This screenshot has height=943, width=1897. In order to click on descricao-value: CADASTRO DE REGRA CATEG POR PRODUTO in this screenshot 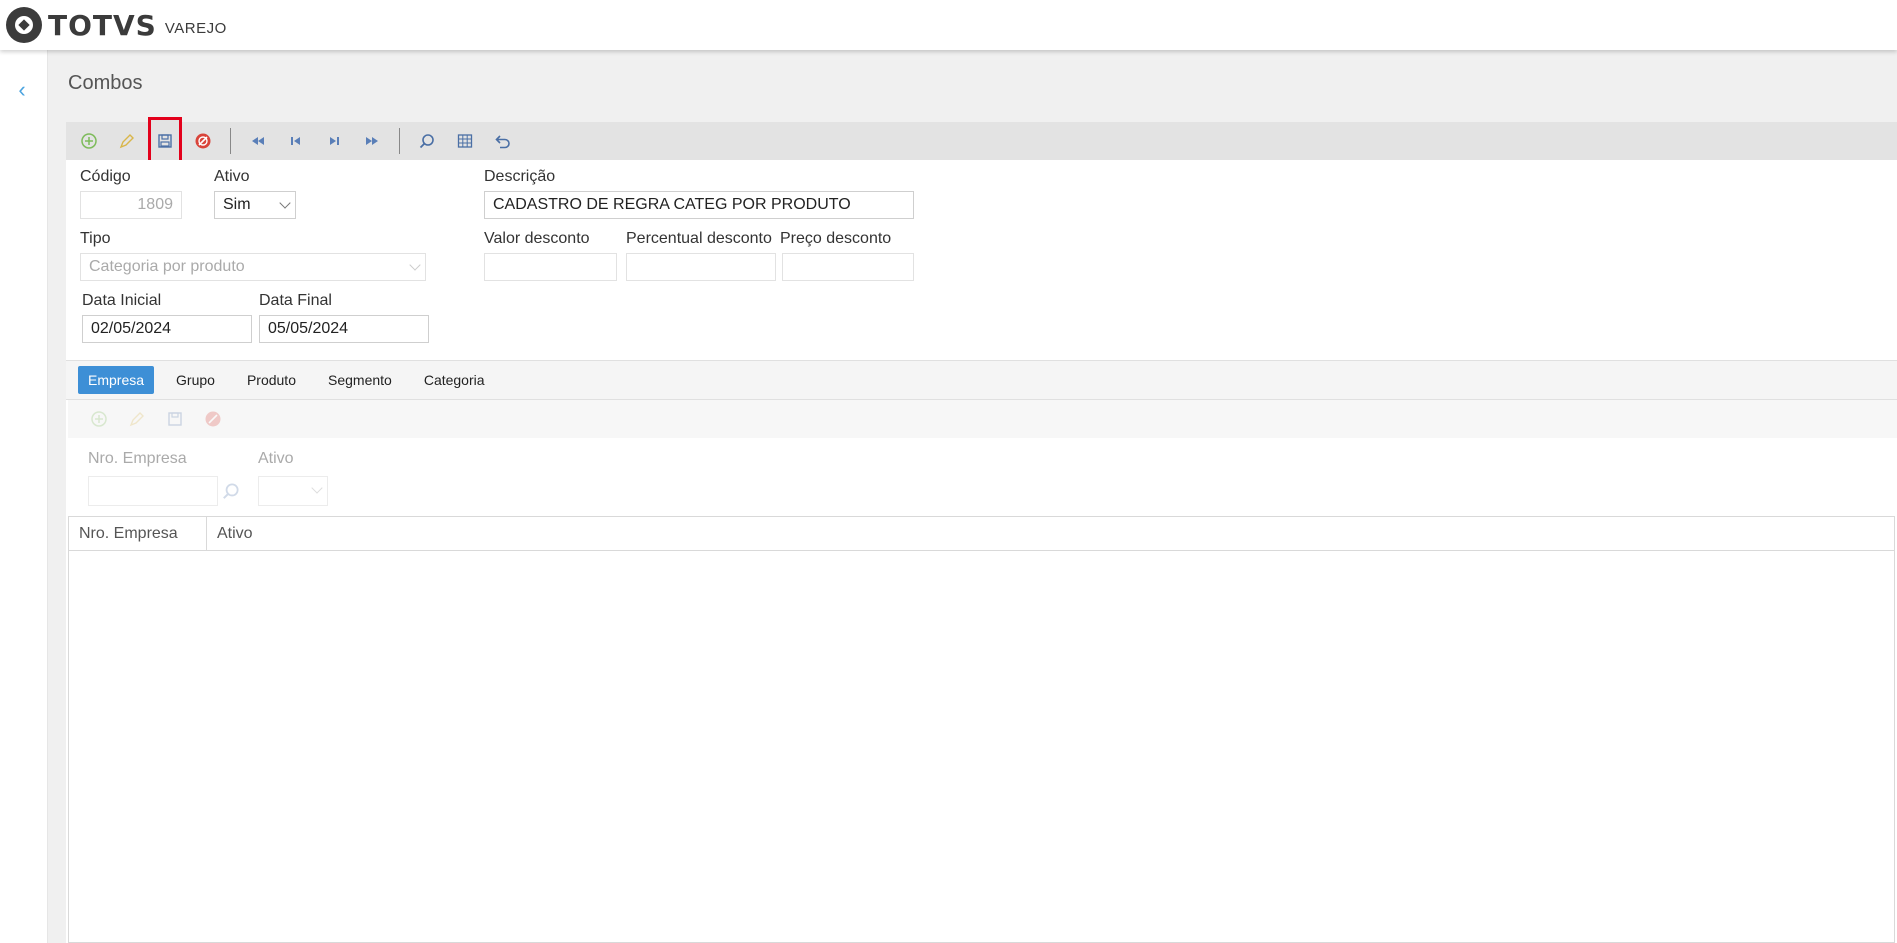, I will do `click(672, 204)`.